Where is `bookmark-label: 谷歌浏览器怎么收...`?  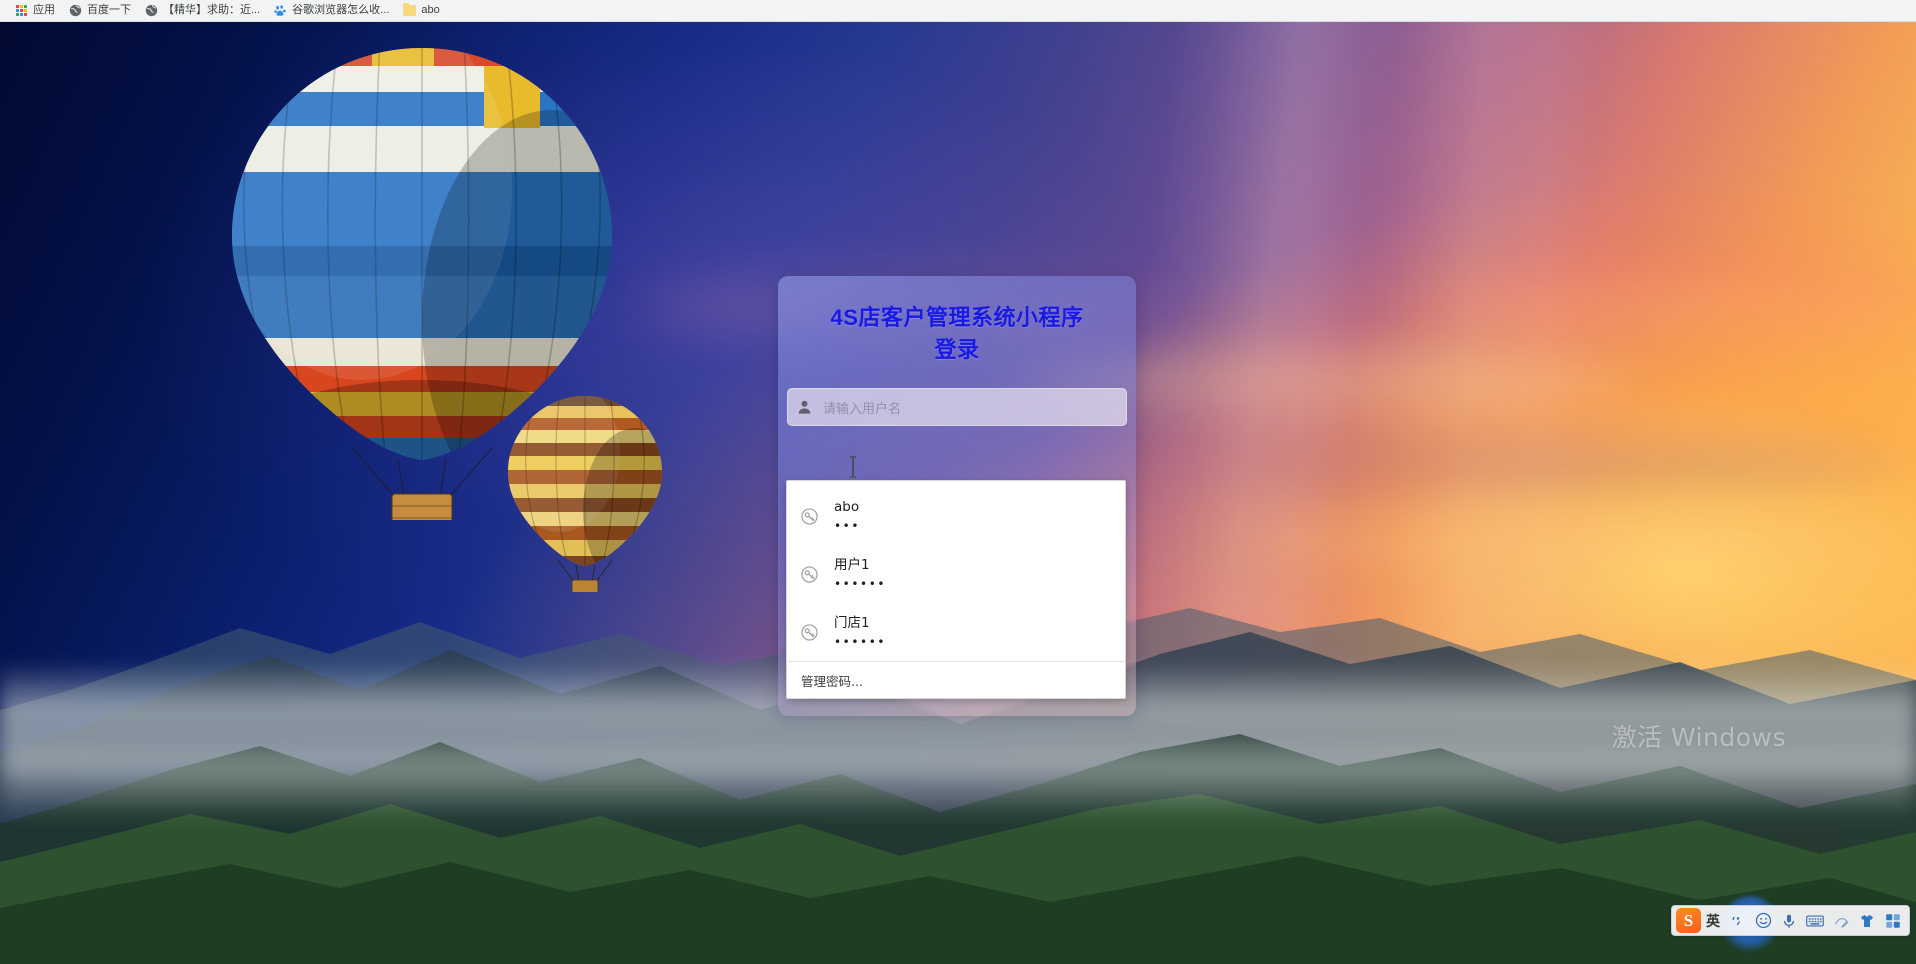 bookmark-label: 谷歌浏览器怎么收... is located at coordinates (341, 10).